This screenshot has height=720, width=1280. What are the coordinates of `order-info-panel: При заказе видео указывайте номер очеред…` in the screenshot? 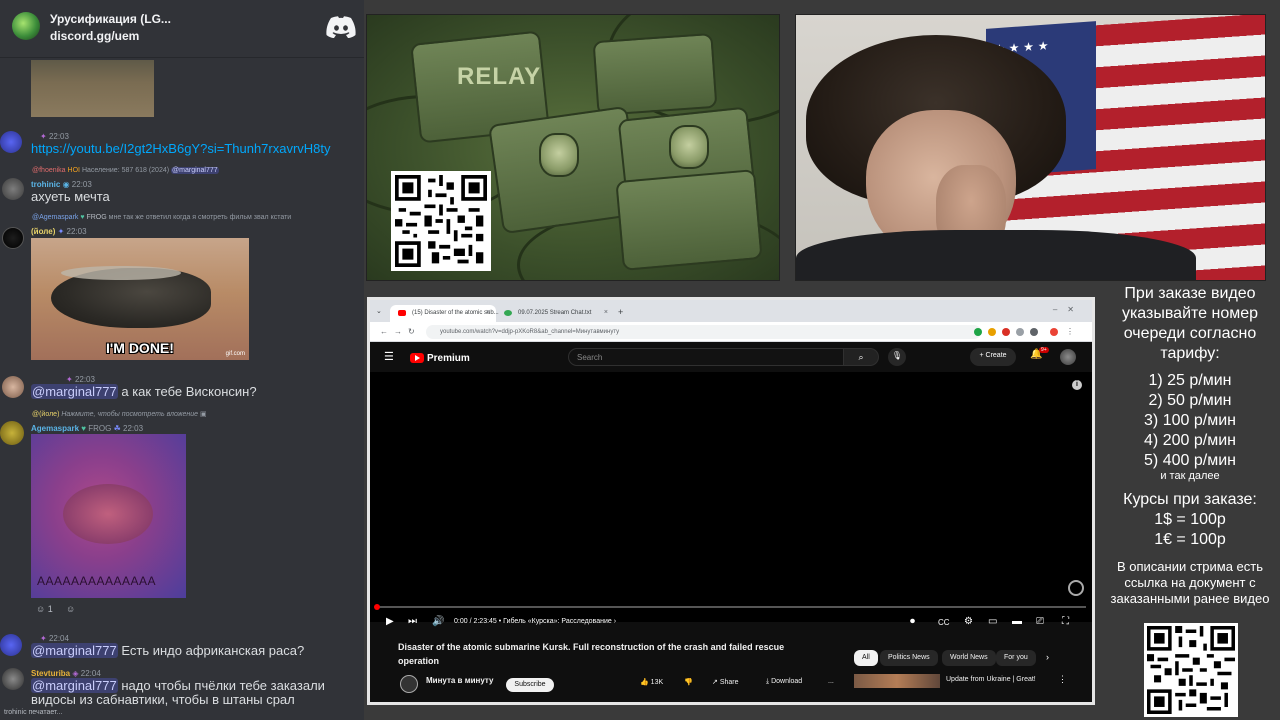 It's located at (1190, 502).